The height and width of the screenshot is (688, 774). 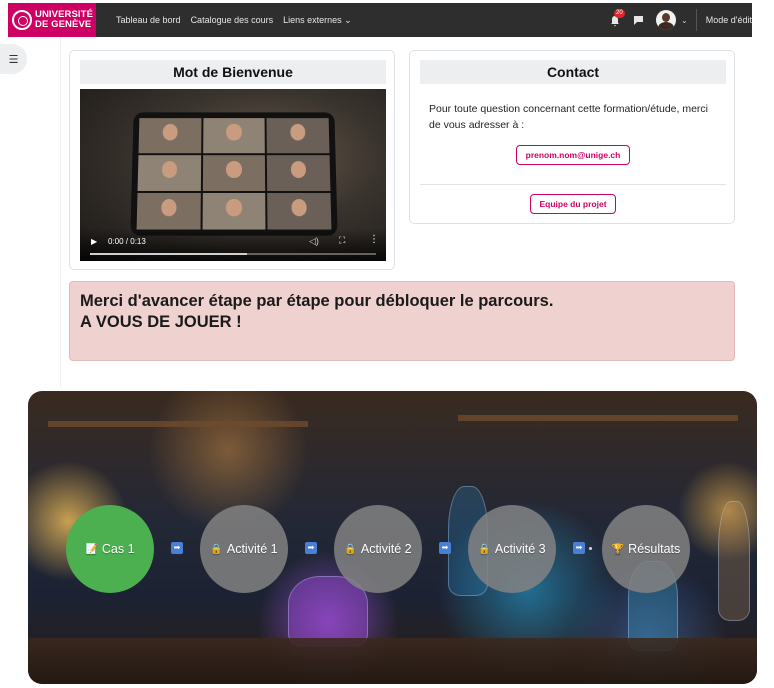 I want to click on user-avatar, so click(x=666, y=20).